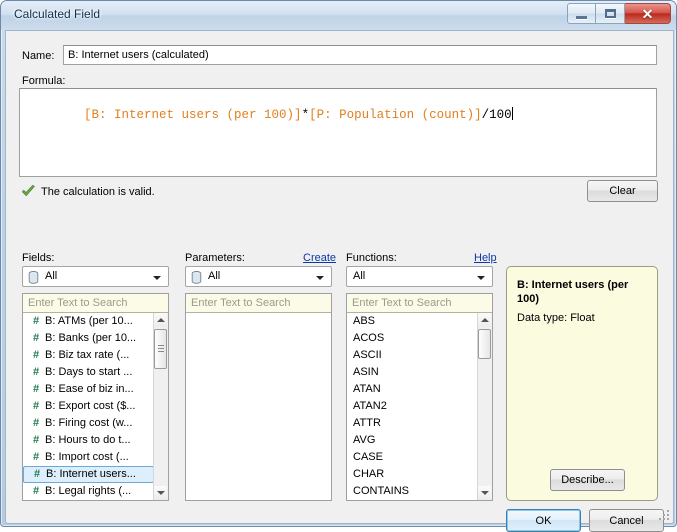  Describe the element at coordinates (412, 491) in the screenshot. I see `list-item: CONTAINS` at that location.